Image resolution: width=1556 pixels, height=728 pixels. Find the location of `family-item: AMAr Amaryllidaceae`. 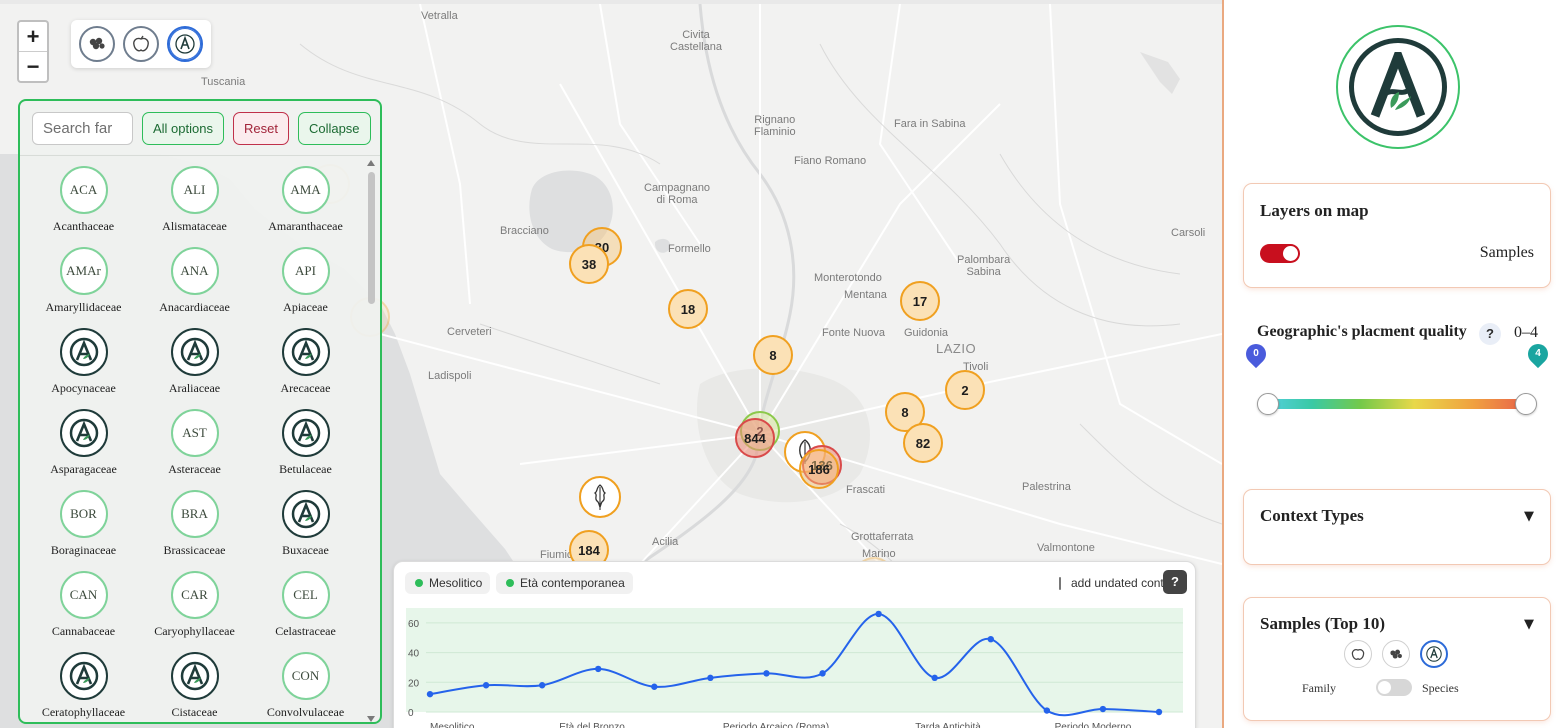

family-item: AMAr Amaryllidaceae is located at coordinates (83, 287).